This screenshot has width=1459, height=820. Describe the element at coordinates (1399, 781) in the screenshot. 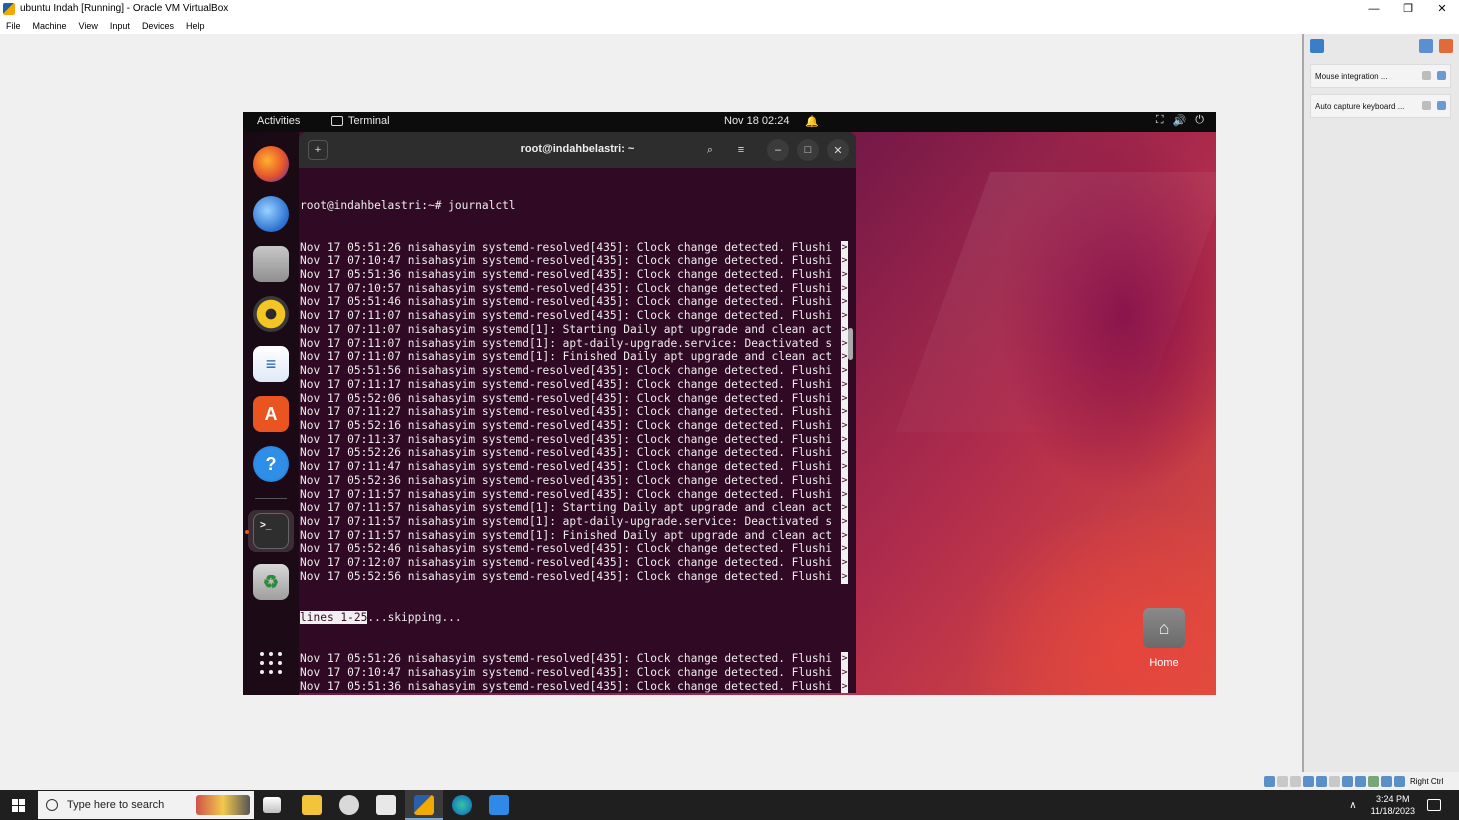

I see `keyboard-icon` at that location.